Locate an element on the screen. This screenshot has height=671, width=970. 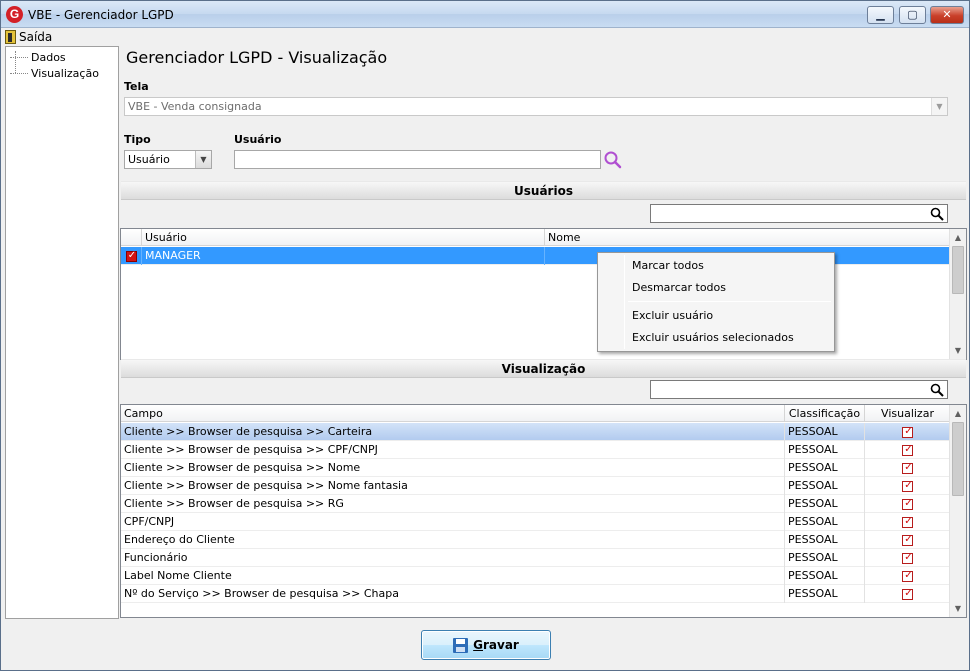
users-col-usuario: Usuário is located at coordinates (343, 237).